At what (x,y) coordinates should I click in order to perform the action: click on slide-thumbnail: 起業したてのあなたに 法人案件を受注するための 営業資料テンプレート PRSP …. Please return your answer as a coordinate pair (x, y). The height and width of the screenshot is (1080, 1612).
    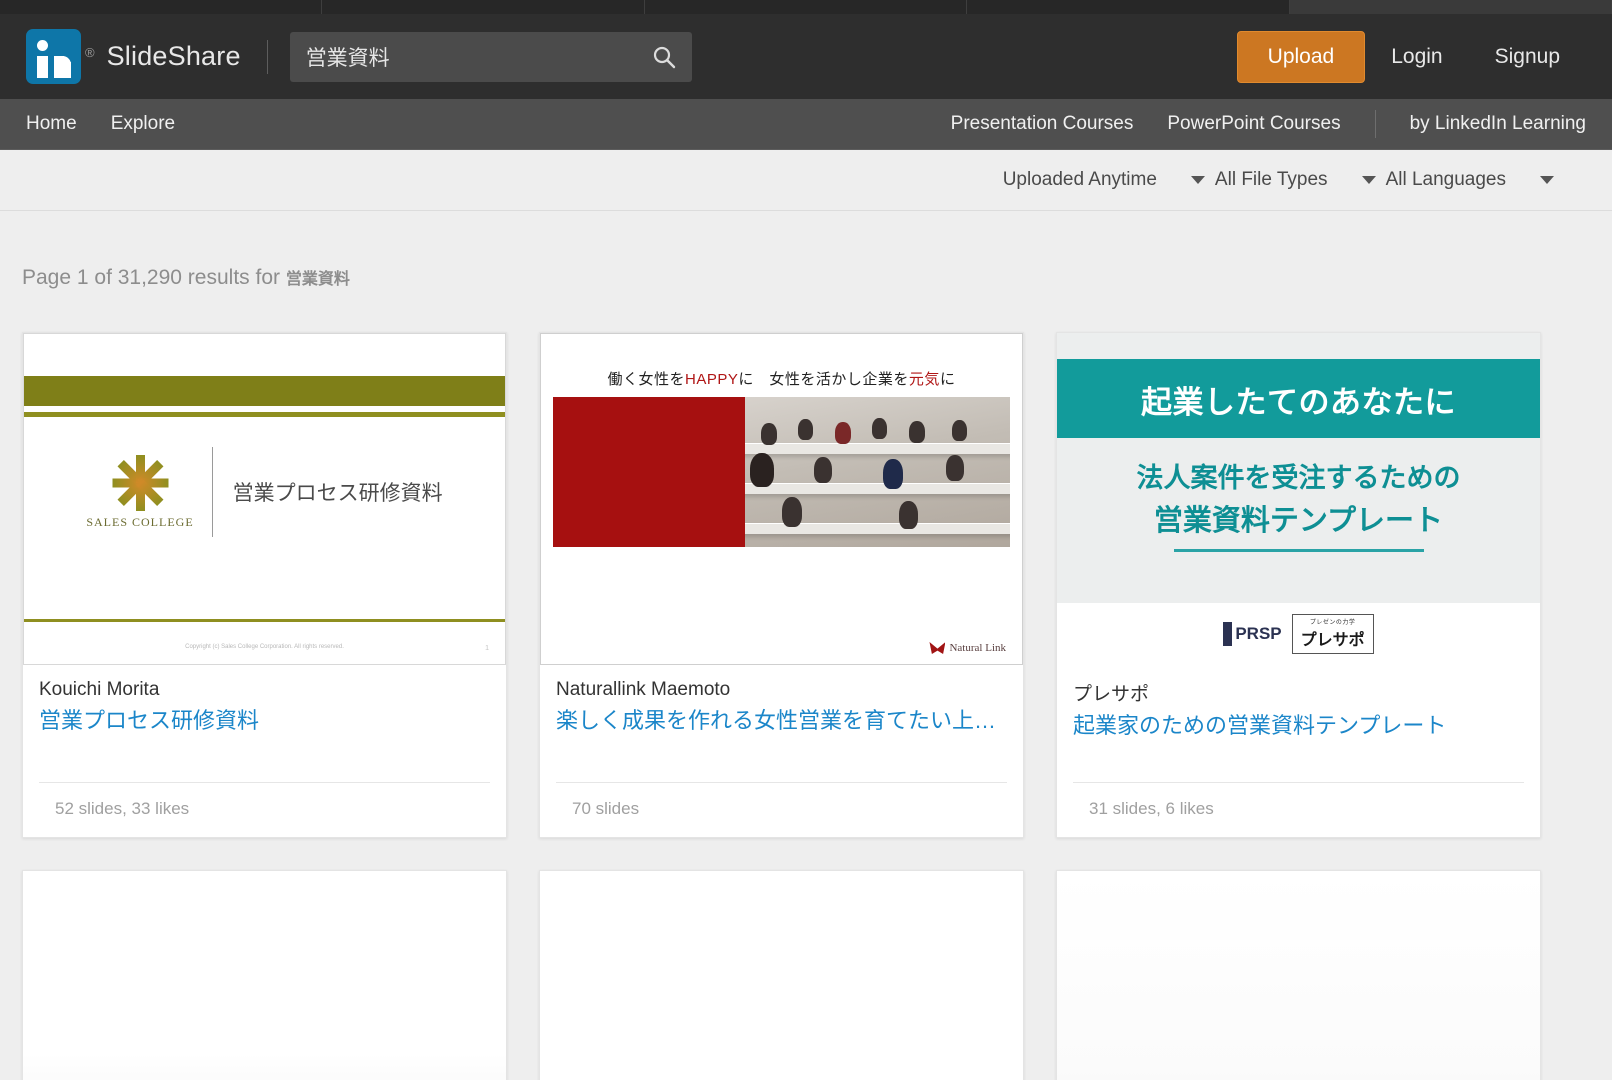
    Looking at the image, I should click on (1298, 499).